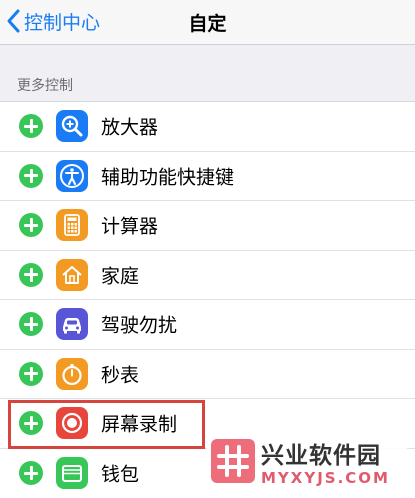 This screenshot has height=498, width=415. What do you see at coordinates (120, 274) in the screenshot?
I see `list-item-label: 家庭` at bounding box center [120, 274].